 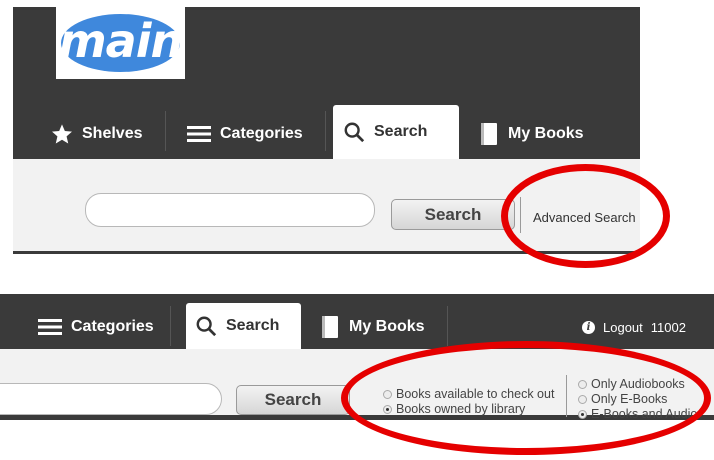 I want to click on account-area: i Logout 11002, so click(x=634, y=327).